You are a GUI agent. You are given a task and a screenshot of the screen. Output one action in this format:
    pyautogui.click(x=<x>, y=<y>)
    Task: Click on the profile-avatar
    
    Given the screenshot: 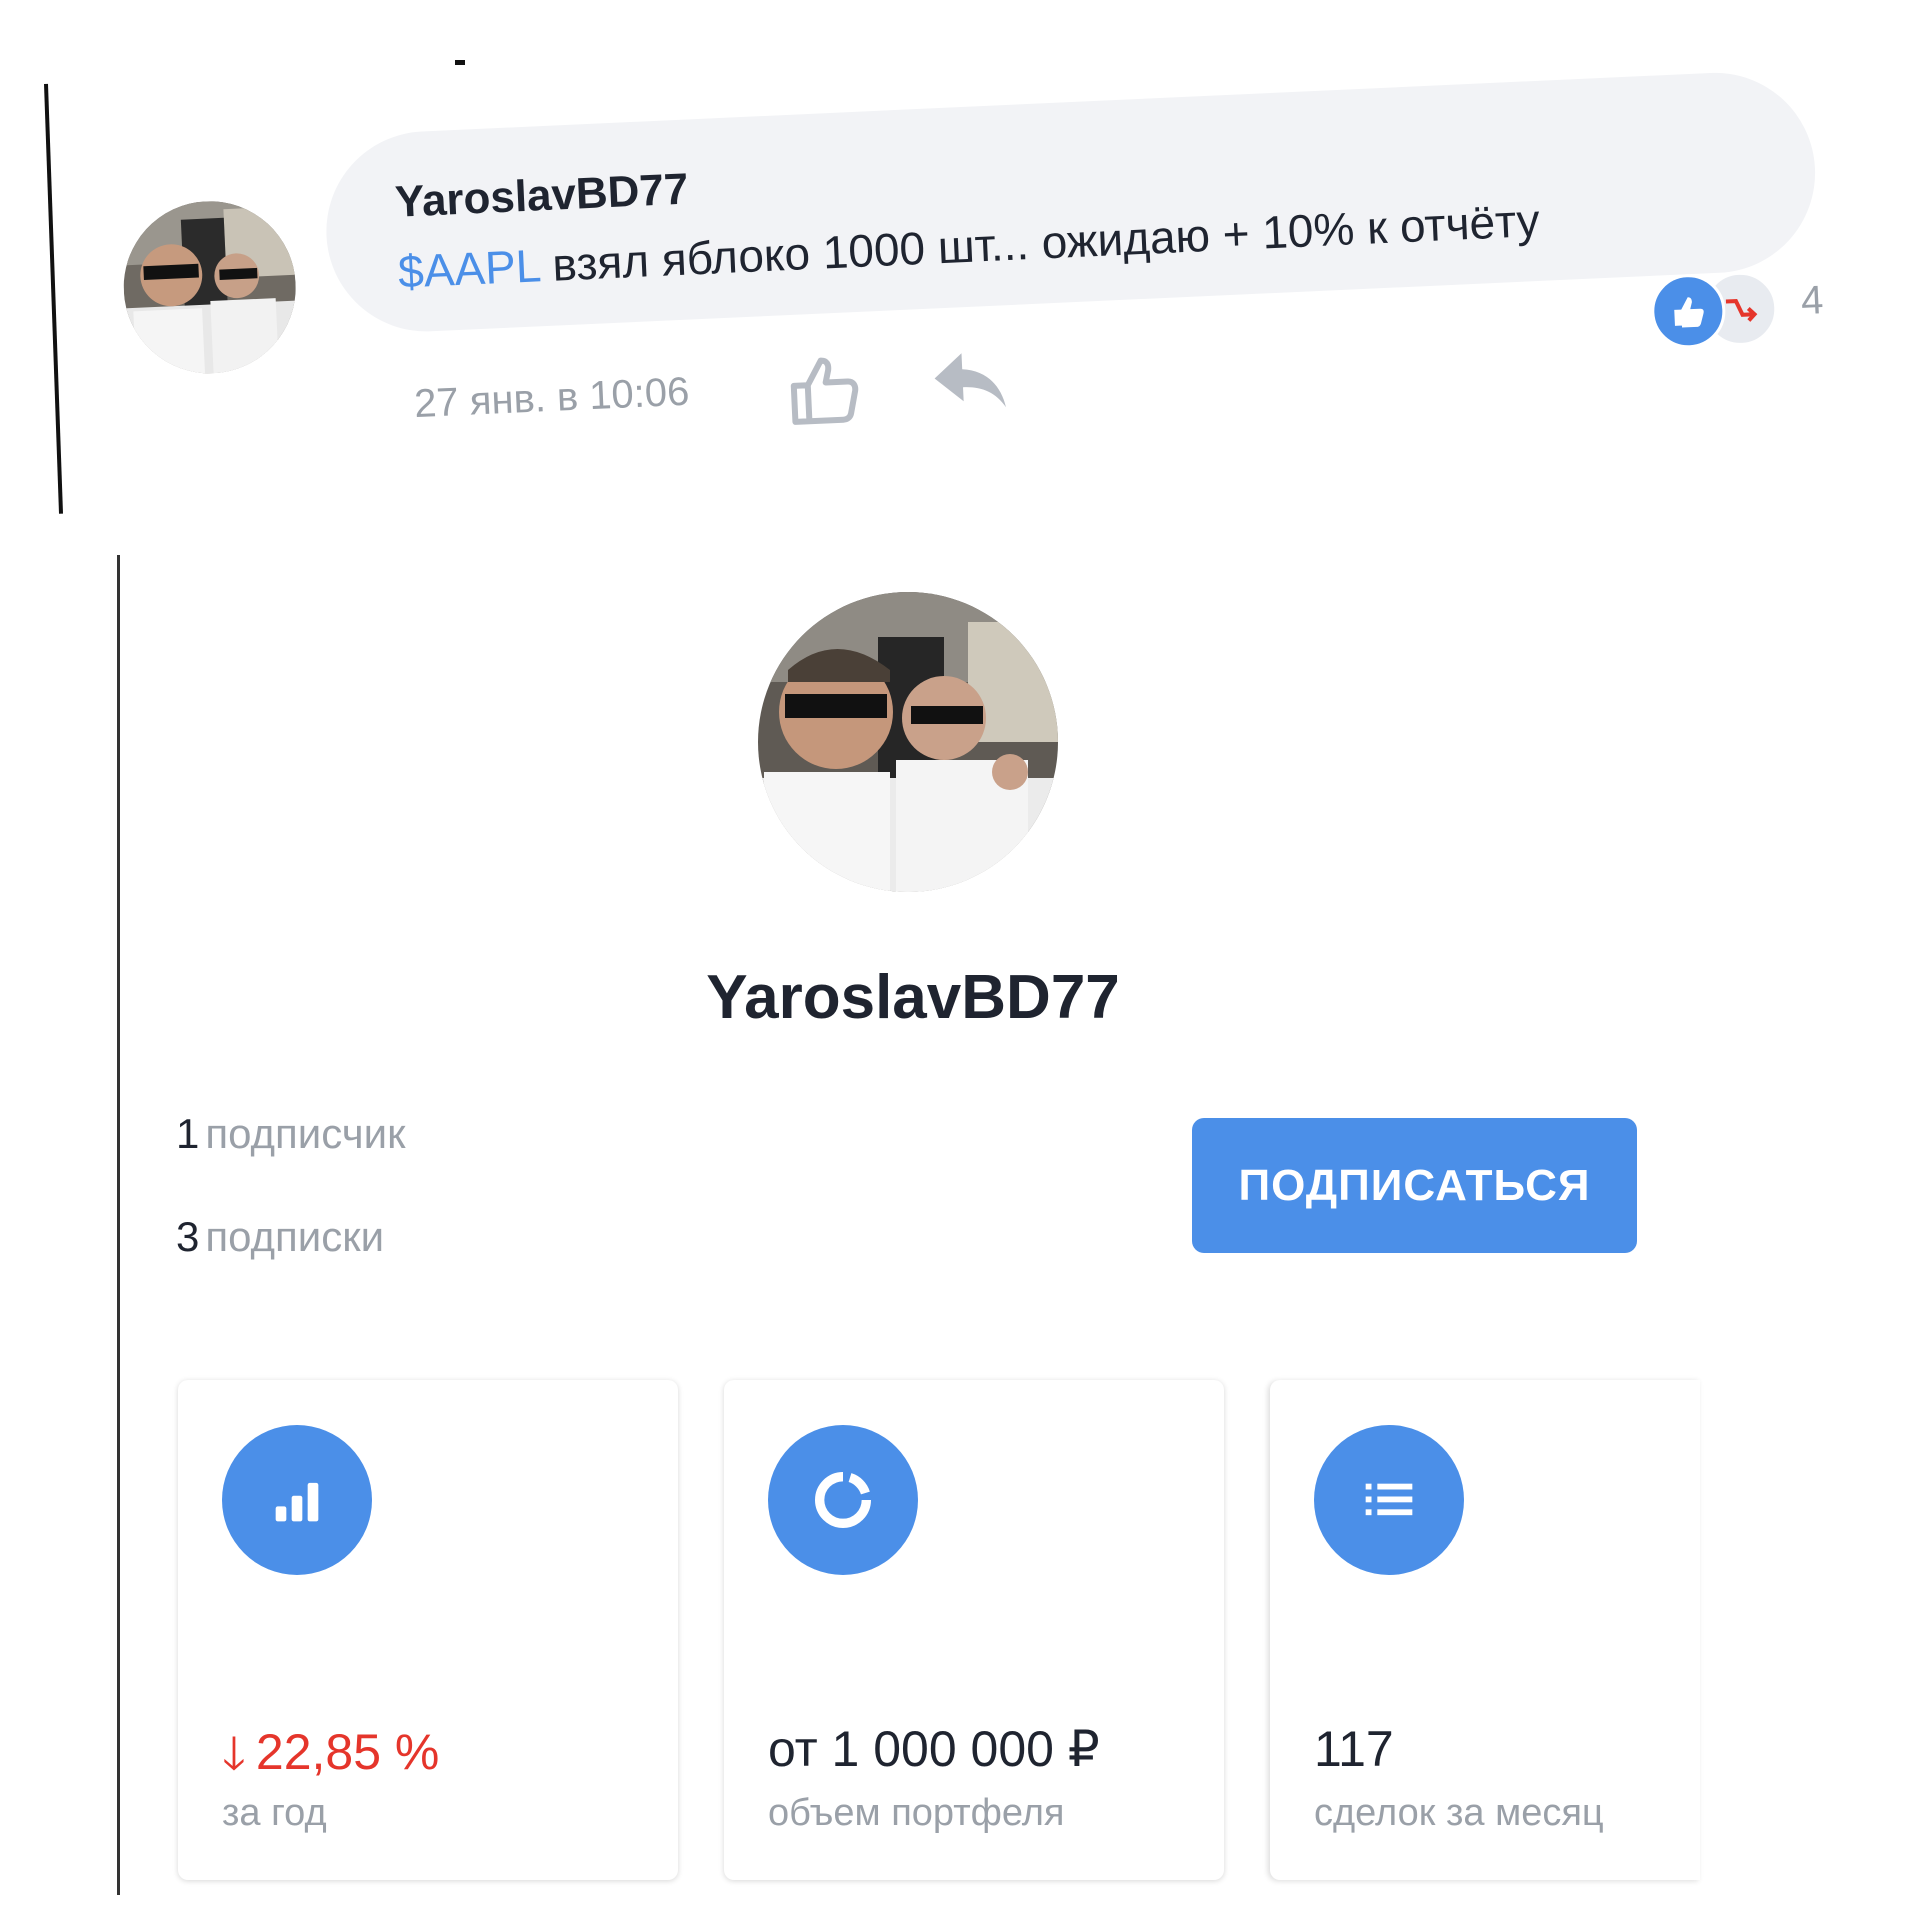 What is the action you would take?
    pyautogui.click(x=908, y=742)
    